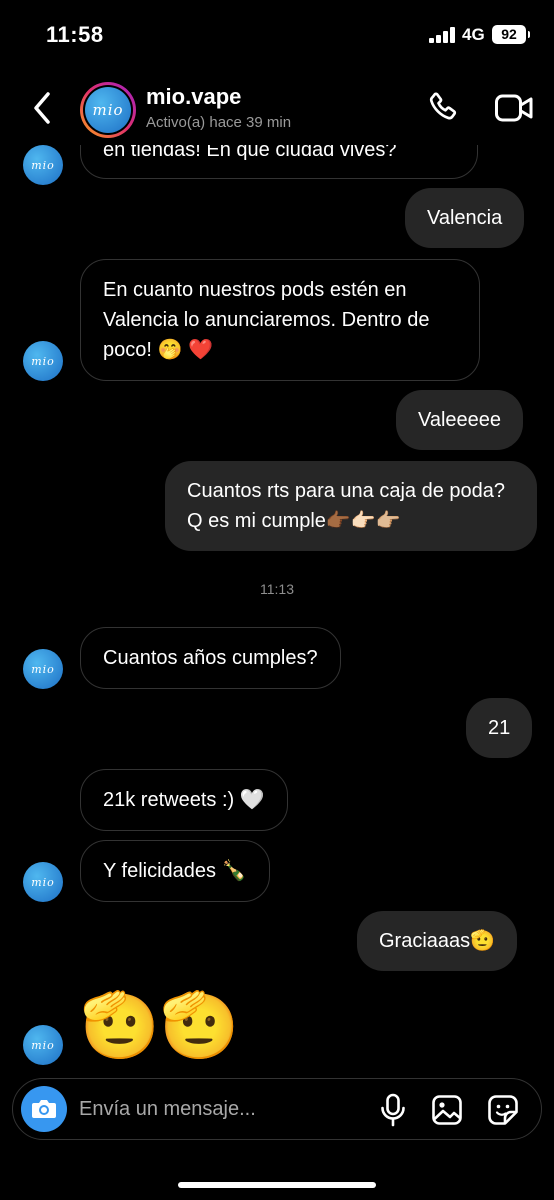 This screenshot has height=1200, width=554. I want to click on sticker-button, so click(503, 1110).